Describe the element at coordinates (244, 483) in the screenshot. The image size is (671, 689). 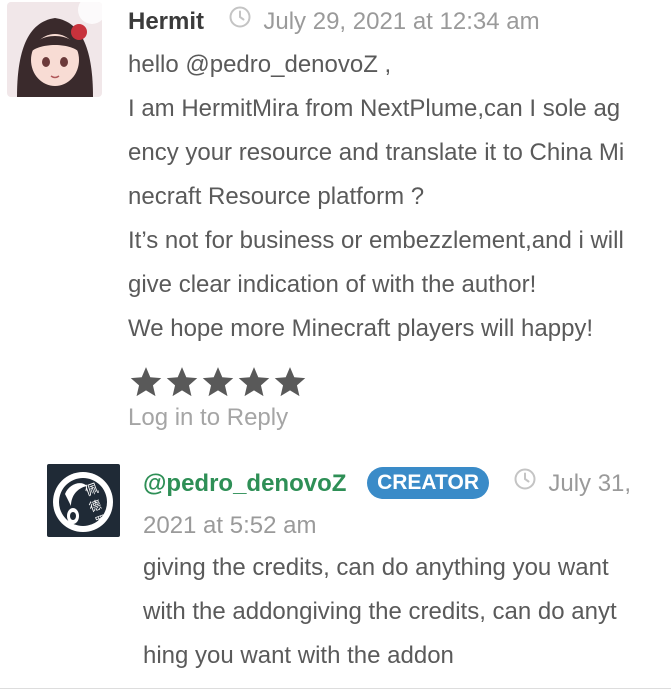
I see `reply-author: @pedro_denovoZ` at that location.